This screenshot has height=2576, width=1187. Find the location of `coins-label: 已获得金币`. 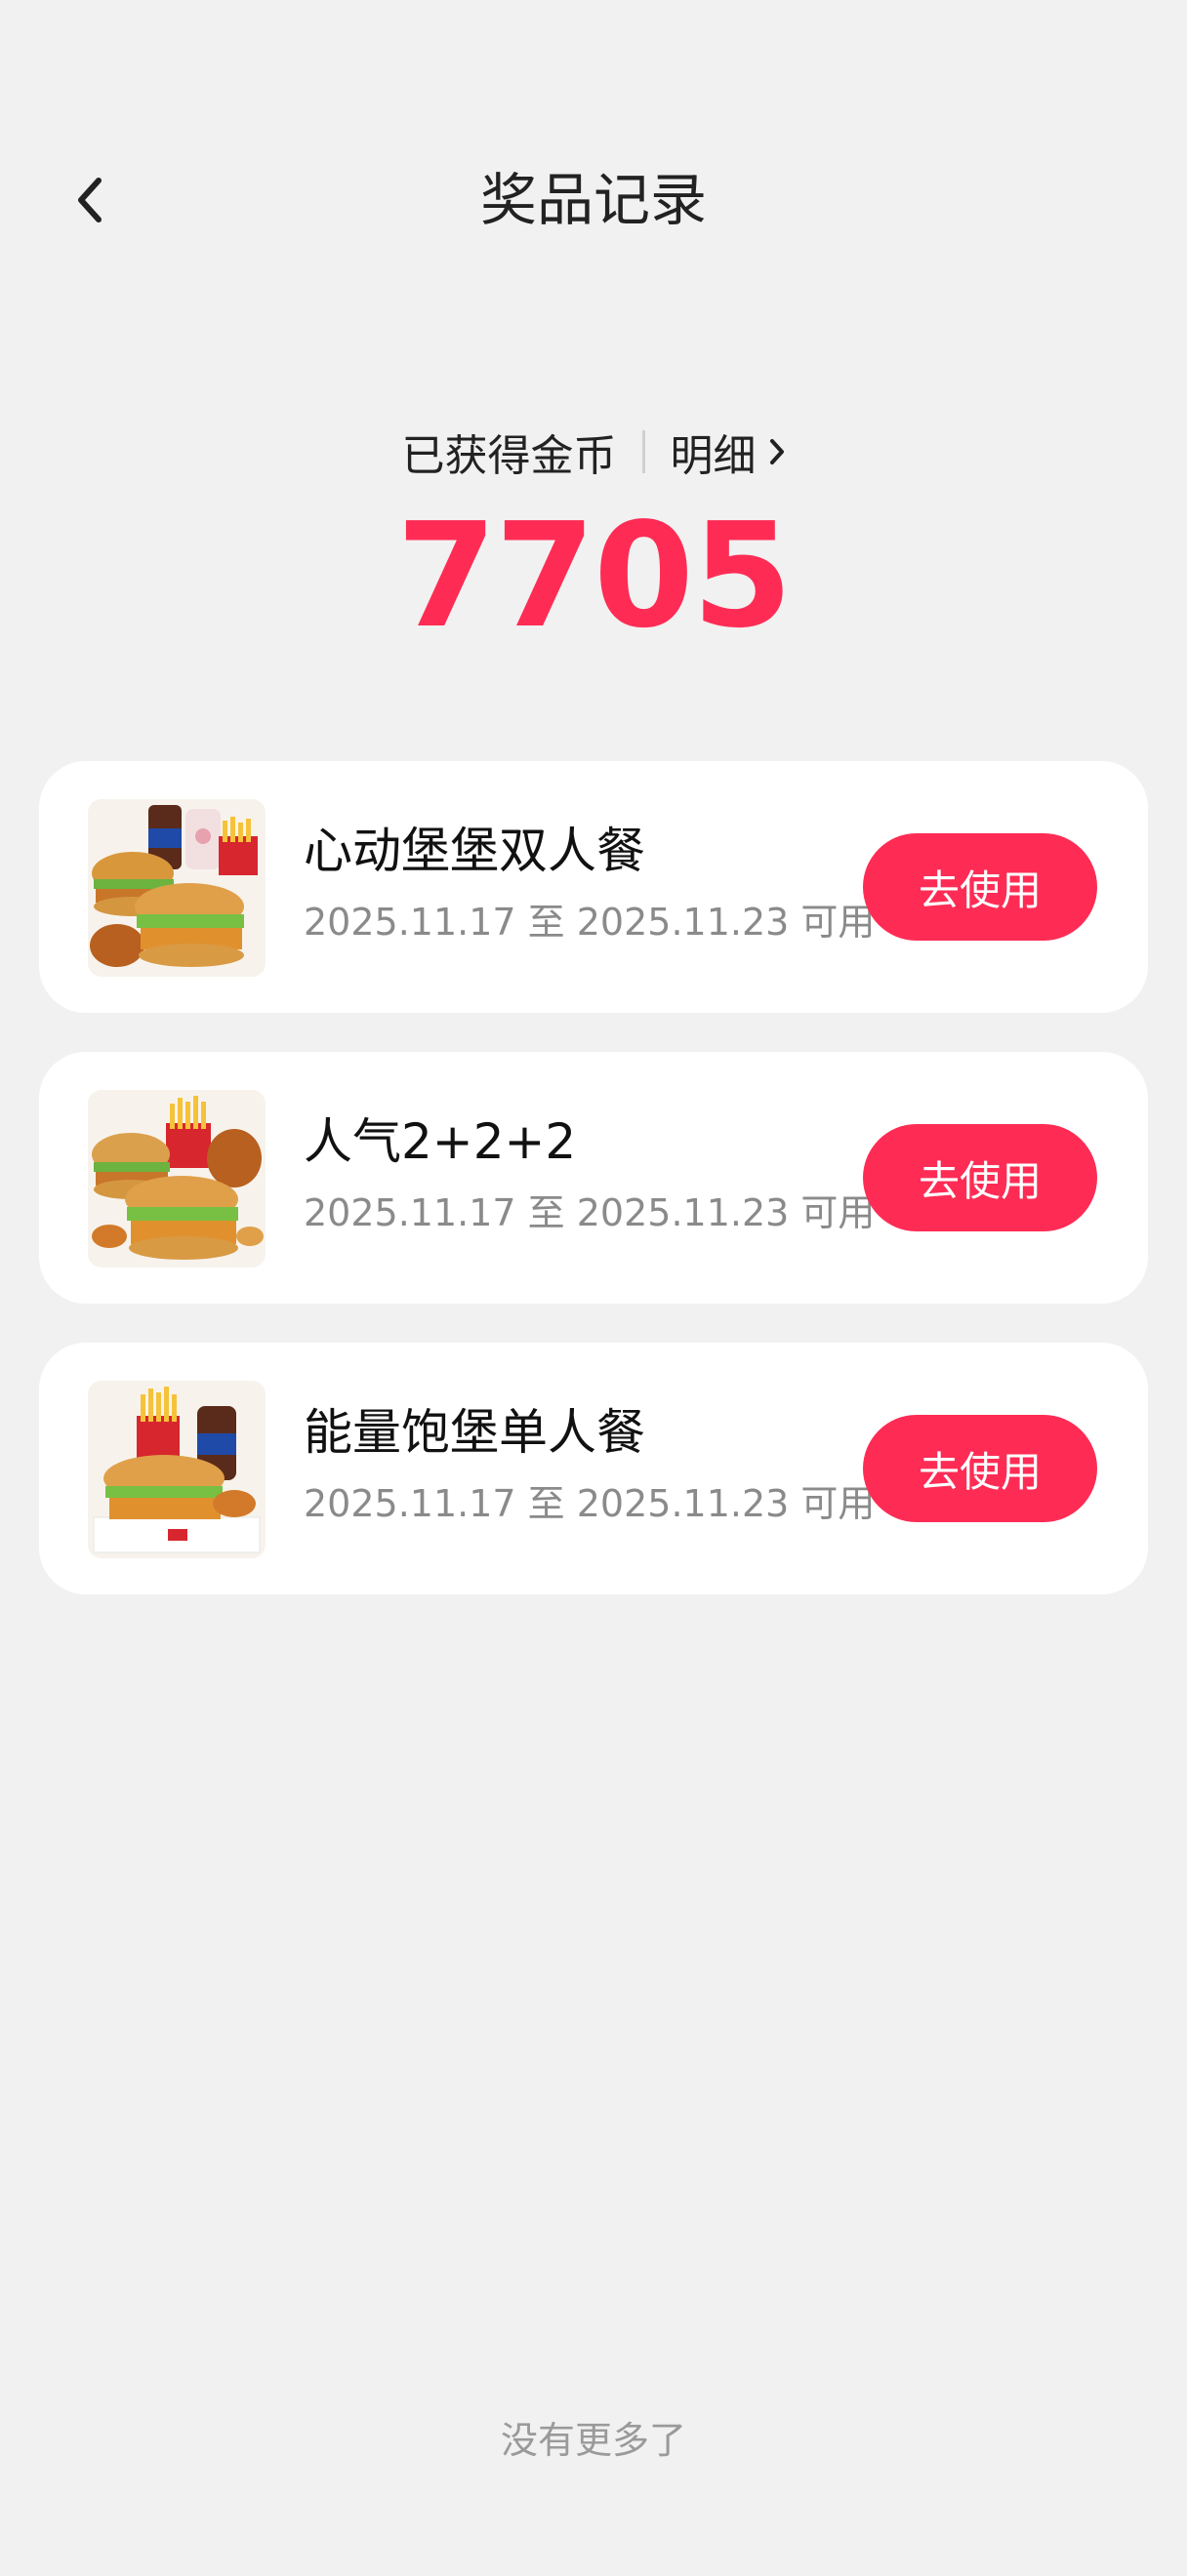

coins-label: 已获得金币 is located at coordinates (509, 456).